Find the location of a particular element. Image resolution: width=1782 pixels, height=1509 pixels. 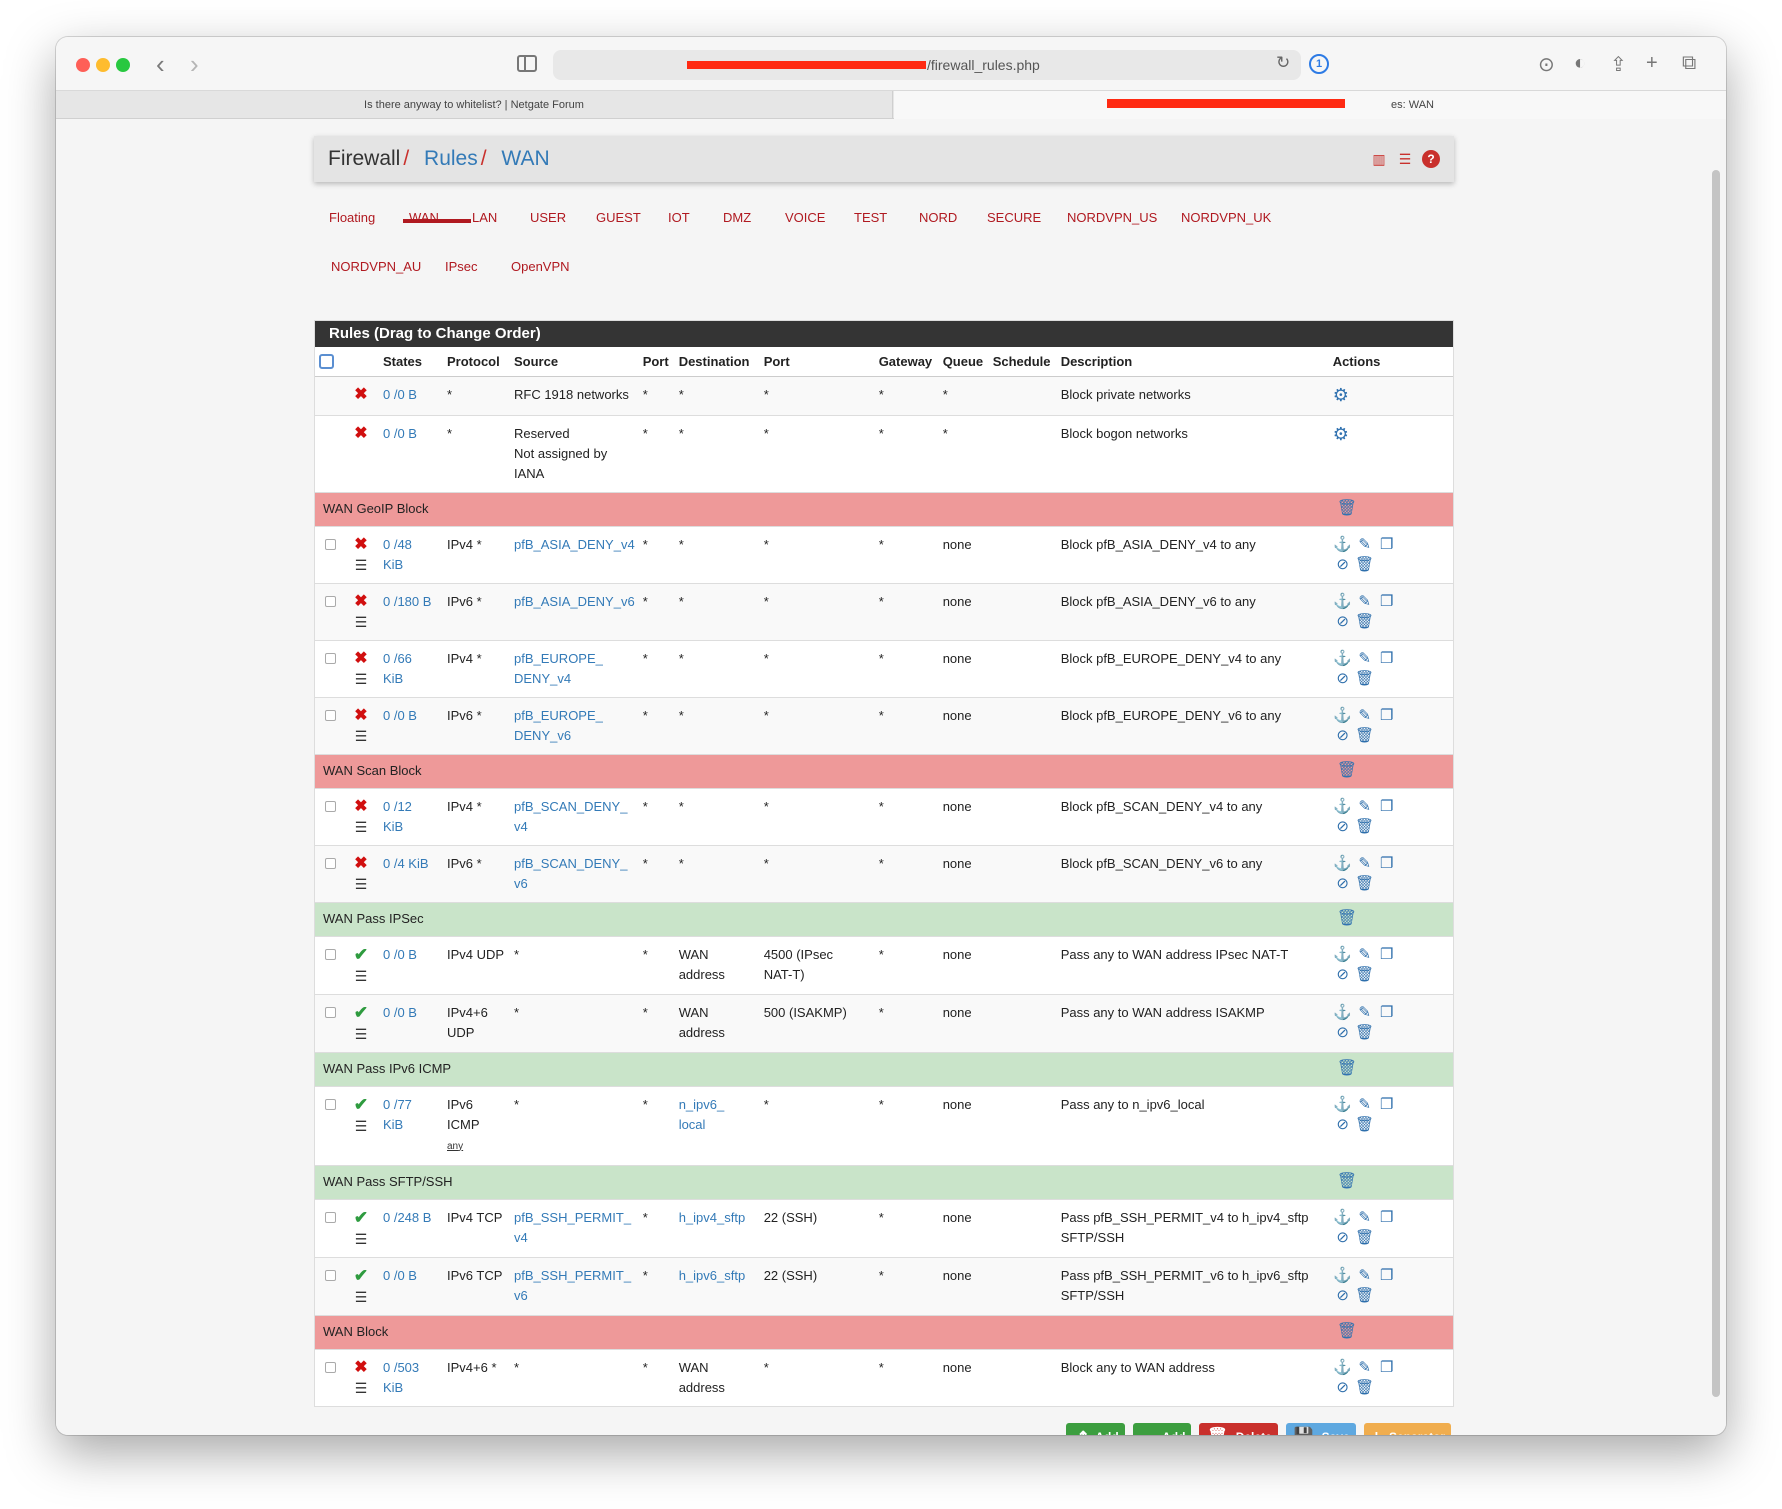

help-icon: ? is located at coordinates (1431, 159).